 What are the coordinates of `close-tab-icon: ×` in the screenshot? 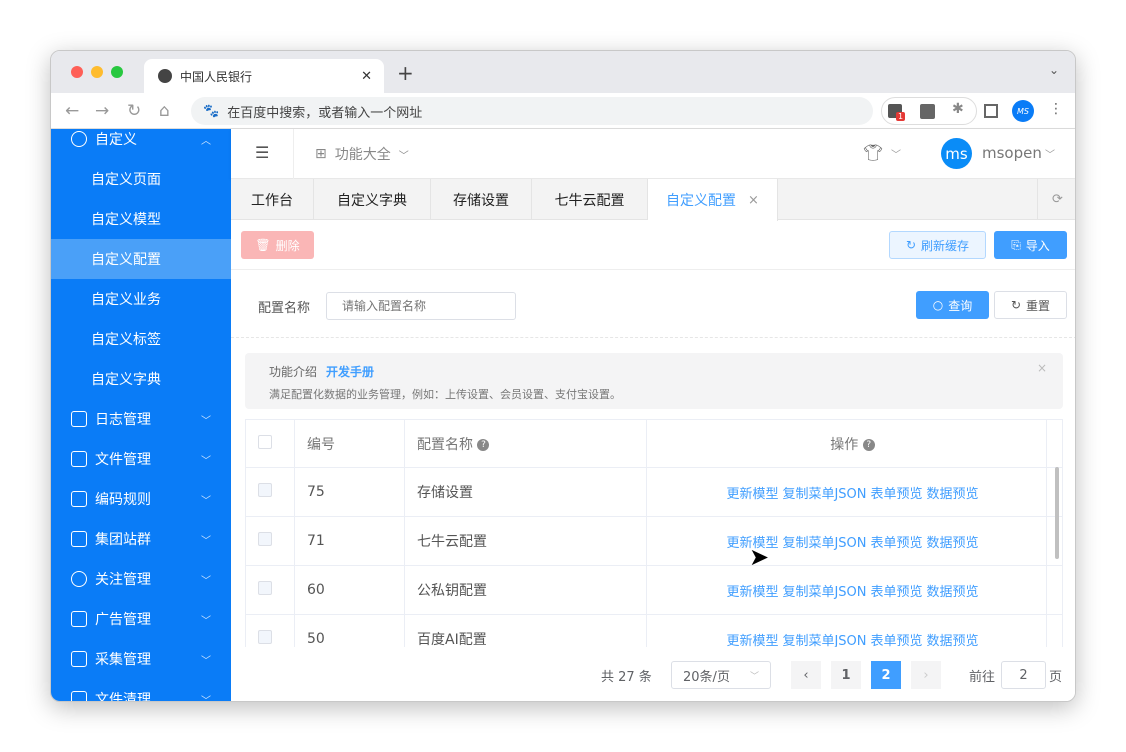 It's located at (753, 200).